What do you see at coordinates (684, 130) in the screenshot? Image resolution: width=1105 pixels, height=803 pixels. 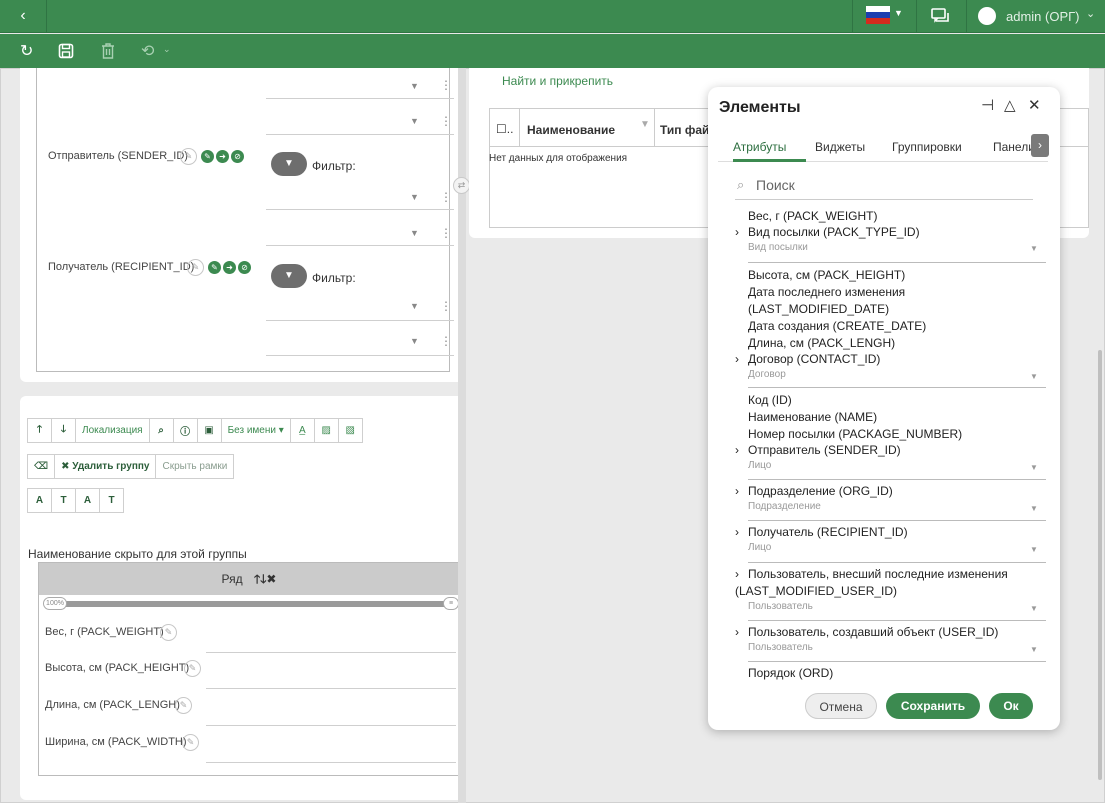 I see `column-file-type: Тип фай` at bounding box center [684, 130].